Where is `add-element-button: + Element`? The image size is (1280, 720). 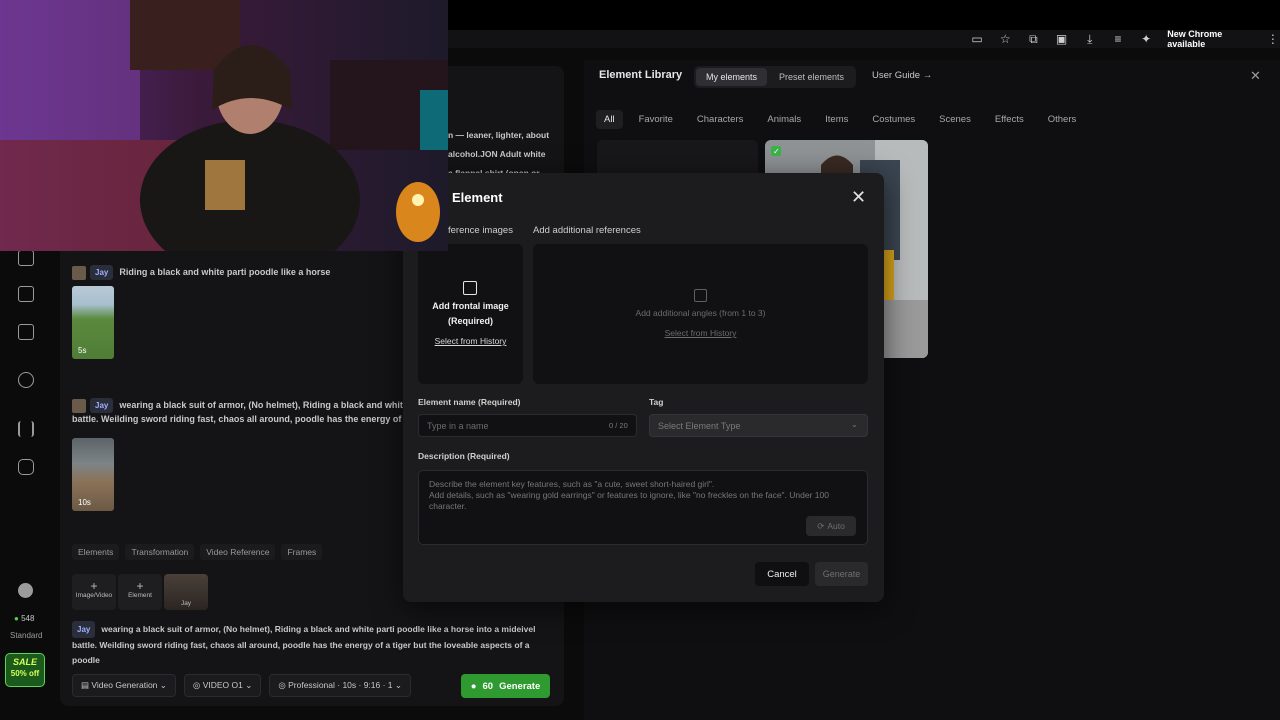
add-element-button: + Element is located at coordinates (140, 592).